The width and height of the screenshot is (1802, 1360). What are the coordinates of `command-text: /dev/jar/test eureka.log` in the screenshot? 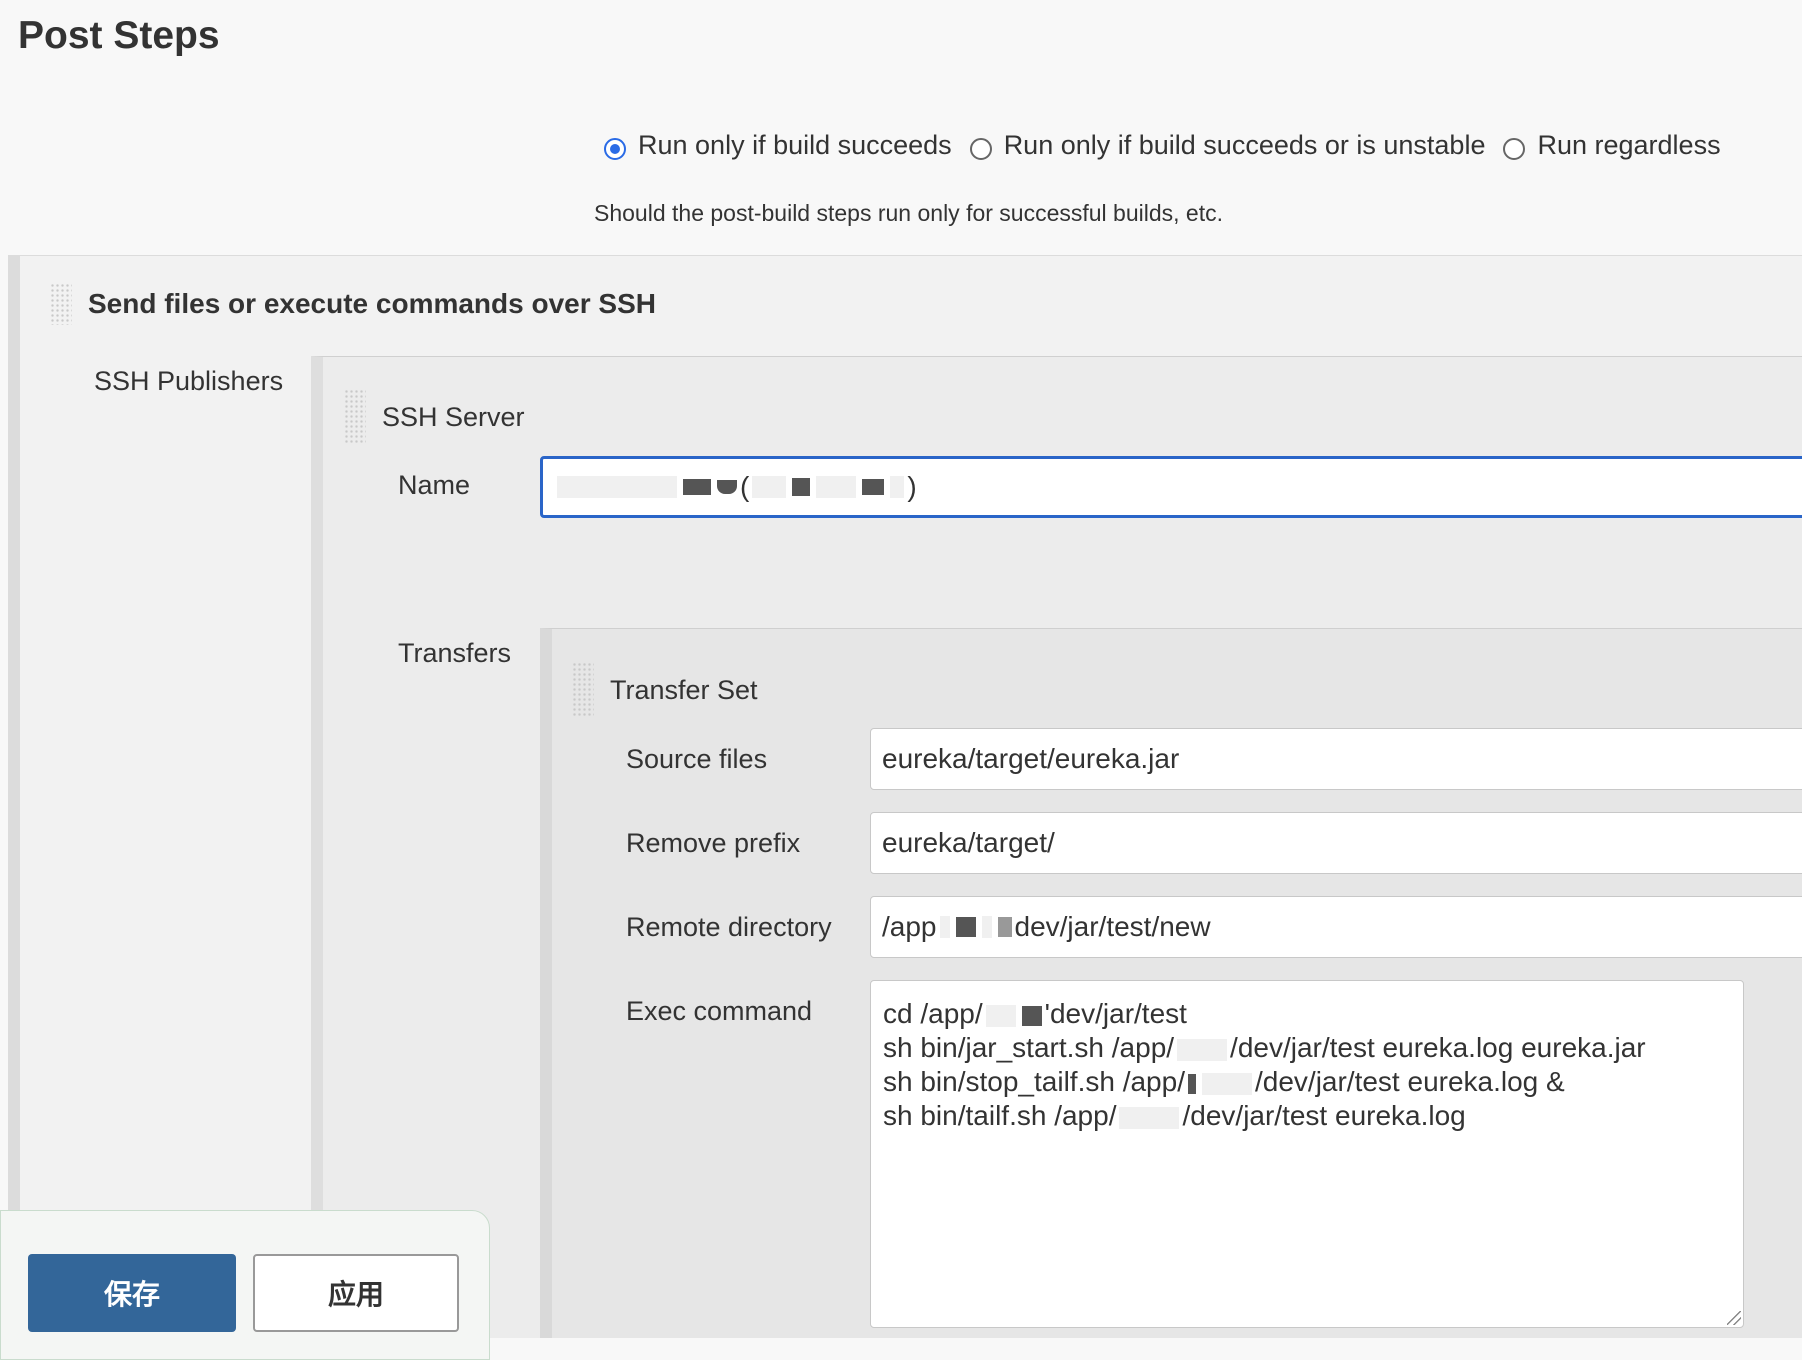 It's located at (1324, 1115).